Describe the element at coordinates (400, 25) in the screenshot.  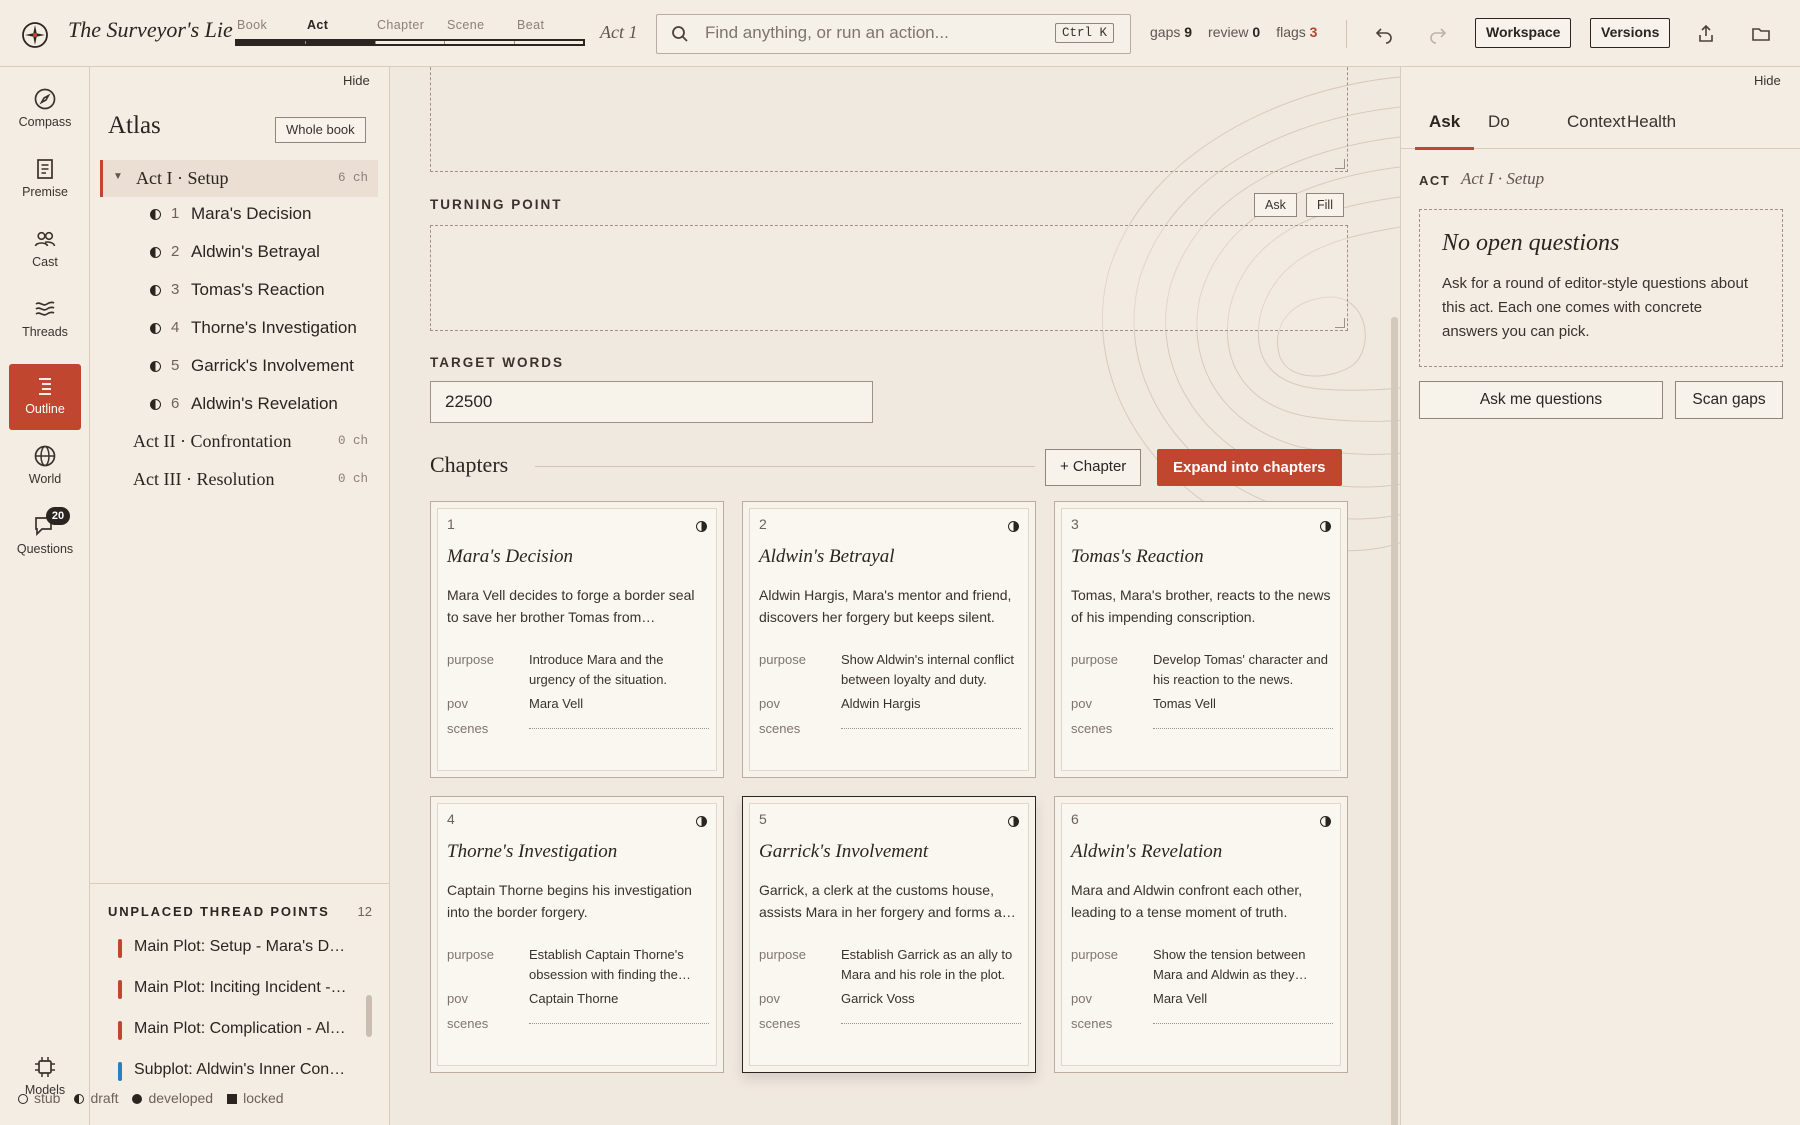
I see `level-chapter: Chapter` at that location.